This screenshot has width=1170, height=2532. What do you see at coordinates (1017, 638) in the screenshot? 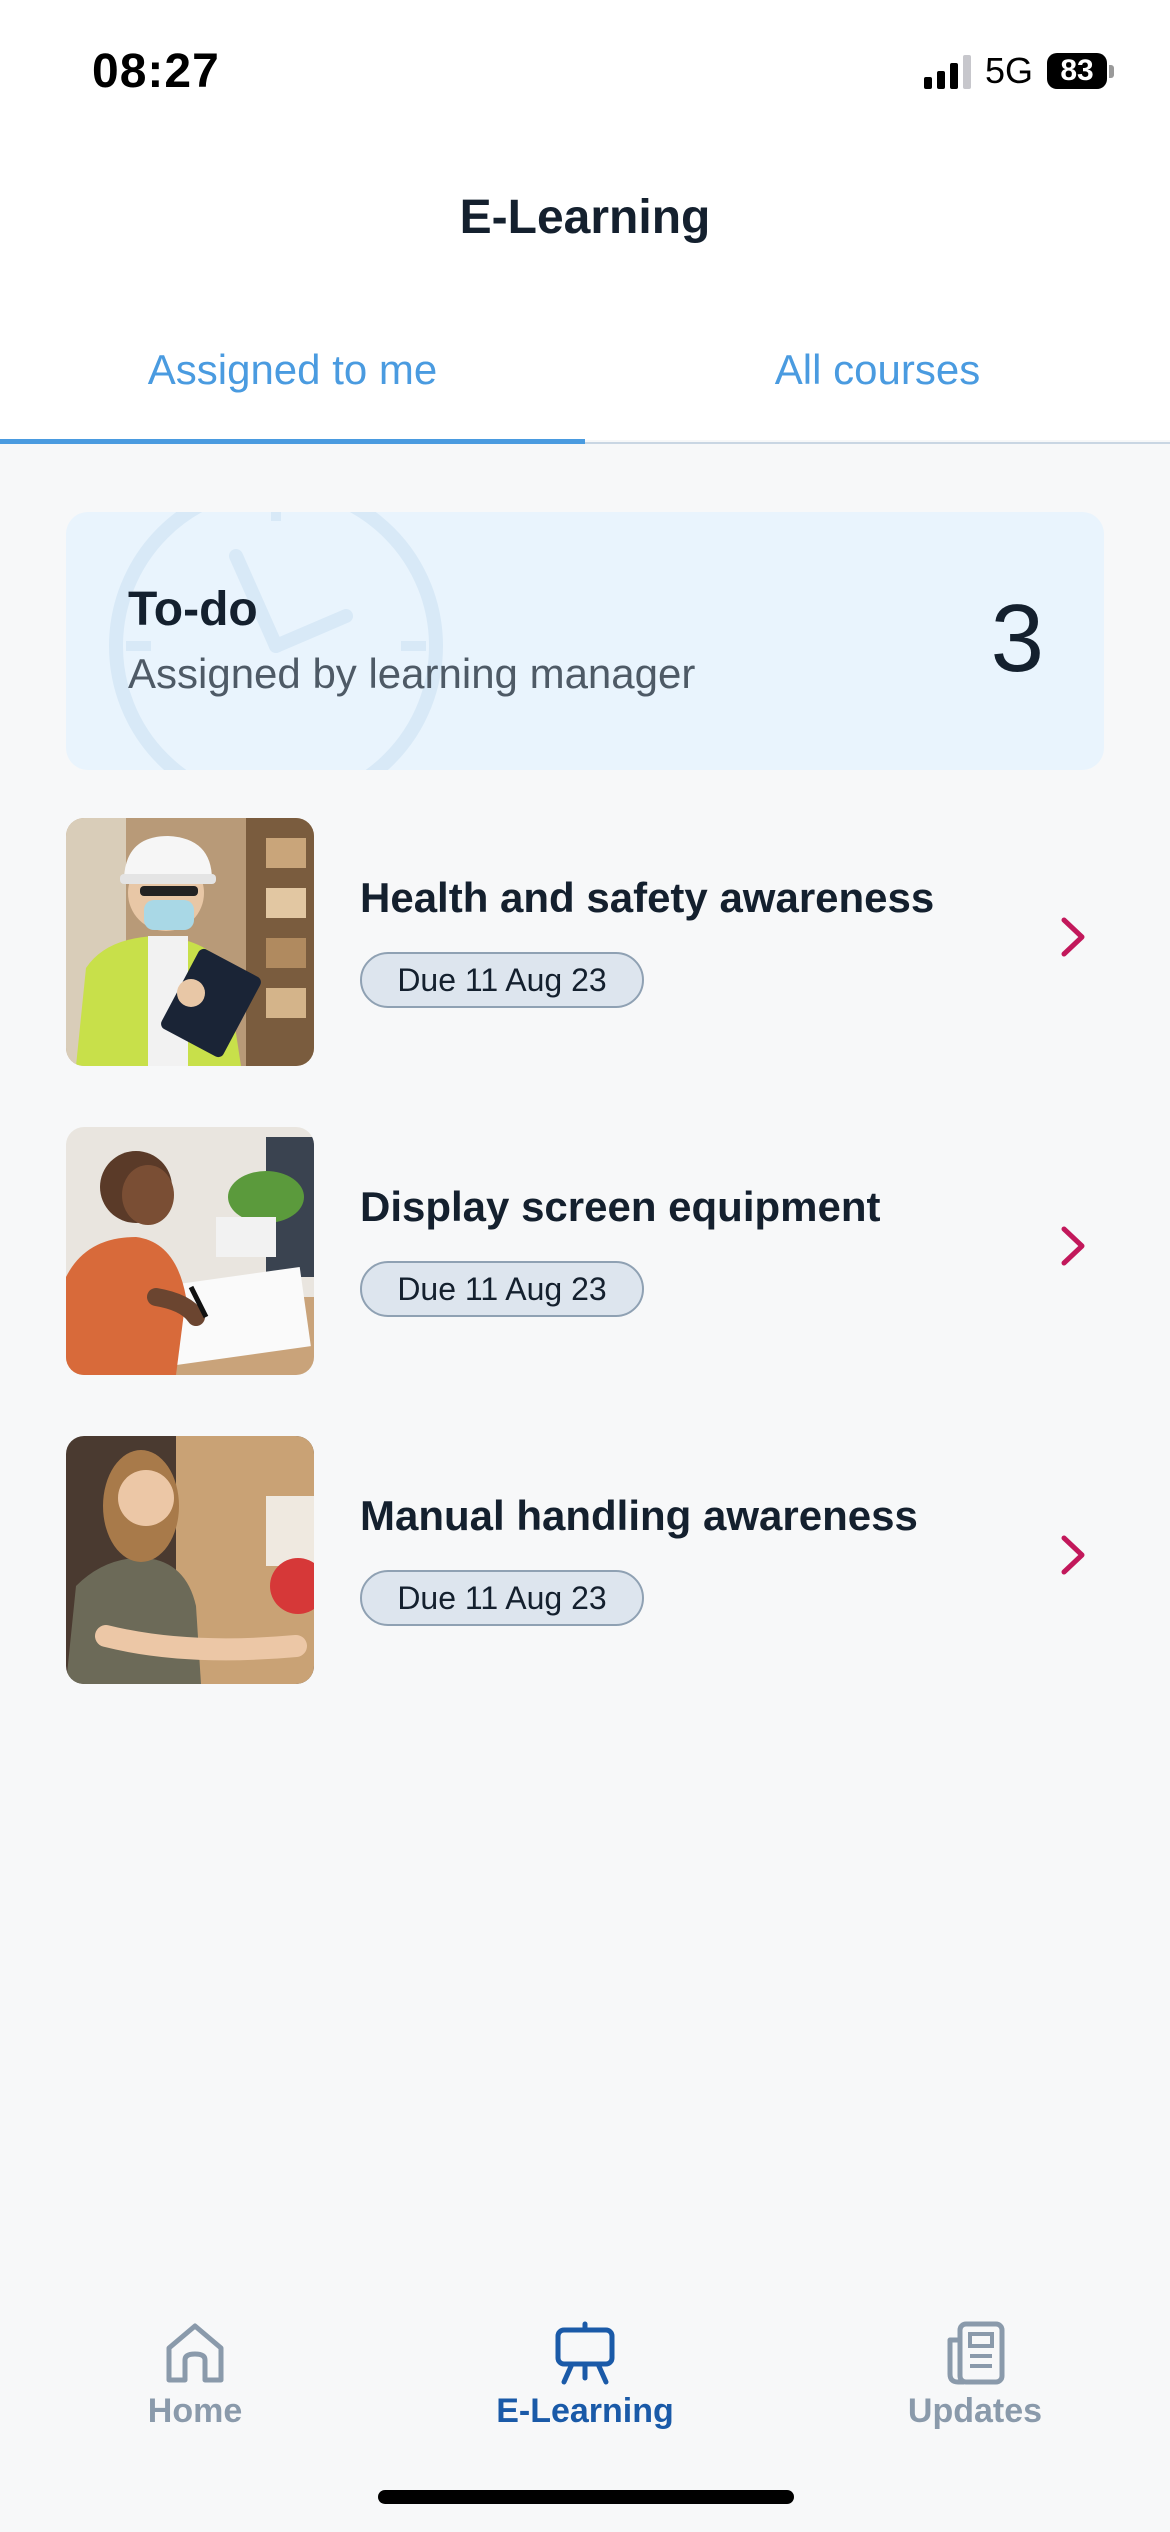
I see `todo-count: 3` at bounding box center [1017, 638].